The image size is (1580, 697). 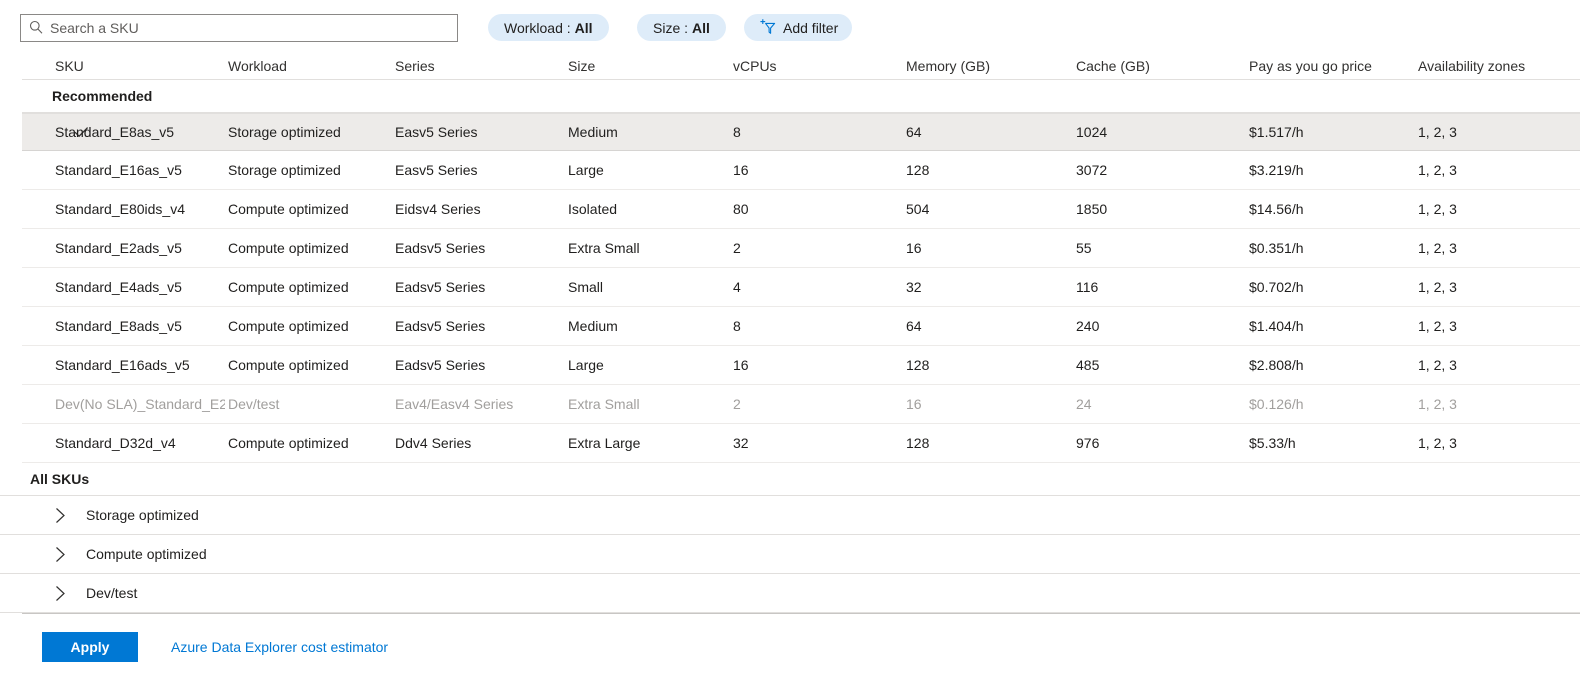 I want to click on column-header-cache: Cache (GB), so click(x=1113, y=66).